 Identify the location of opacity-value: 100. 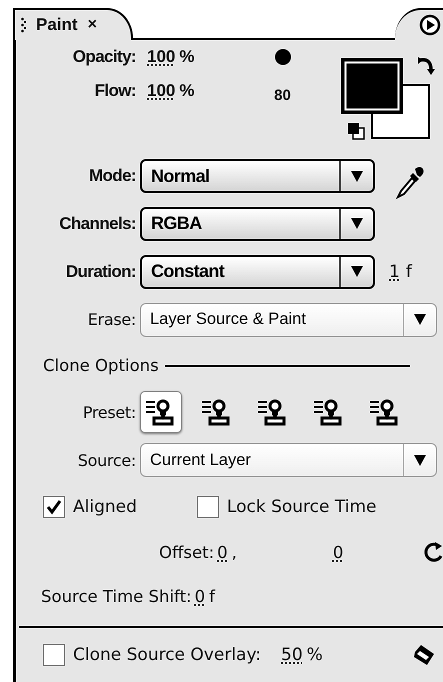
(161, 57).